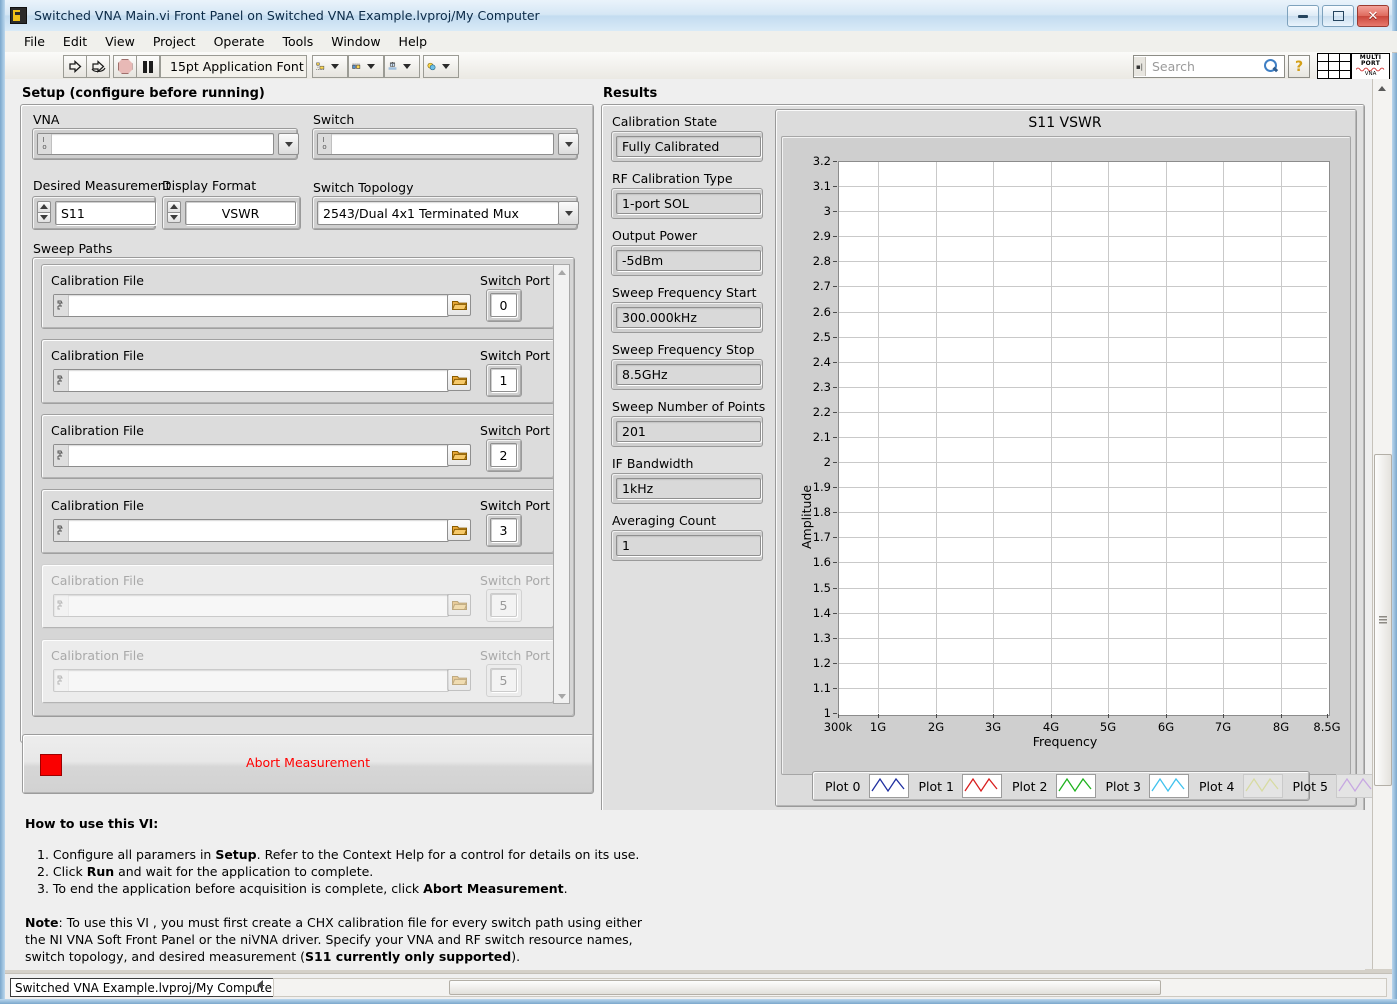  Describe the element at coordinates (308, 764) in the screenshot. I see `abort-measurement-button: Abort Measurement` at that location.